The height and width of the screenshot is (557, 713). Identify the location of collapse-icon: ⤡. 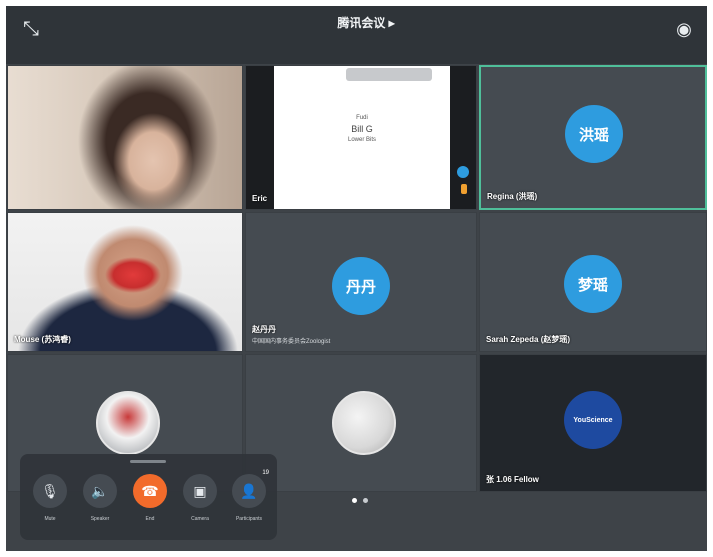
(31, 29).